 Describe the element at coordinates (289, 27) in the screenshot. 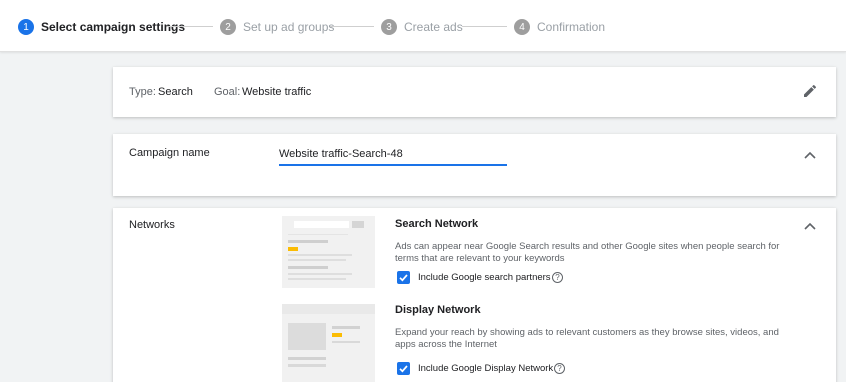

I see `step-label: Set up ad groups` at that location.